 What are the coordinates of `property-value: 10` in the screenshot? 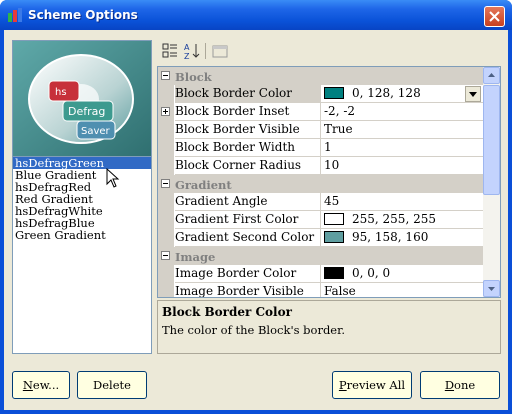 It's located at (402, 166).